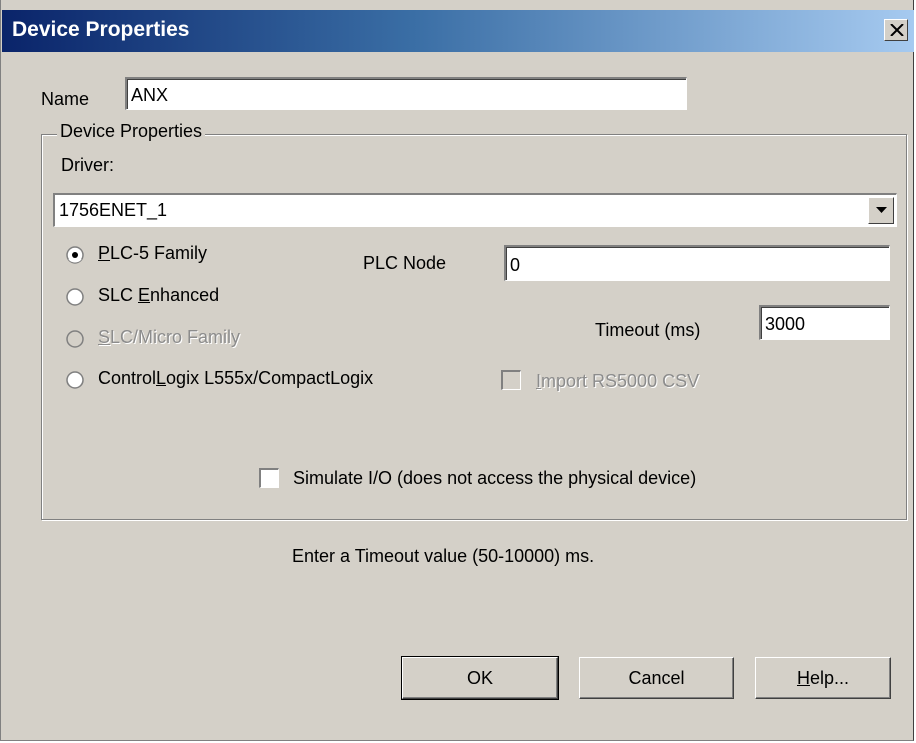  Describe the element at coordinates (75, 380) in the screenshot. I see `radio-controllogix` at that location.